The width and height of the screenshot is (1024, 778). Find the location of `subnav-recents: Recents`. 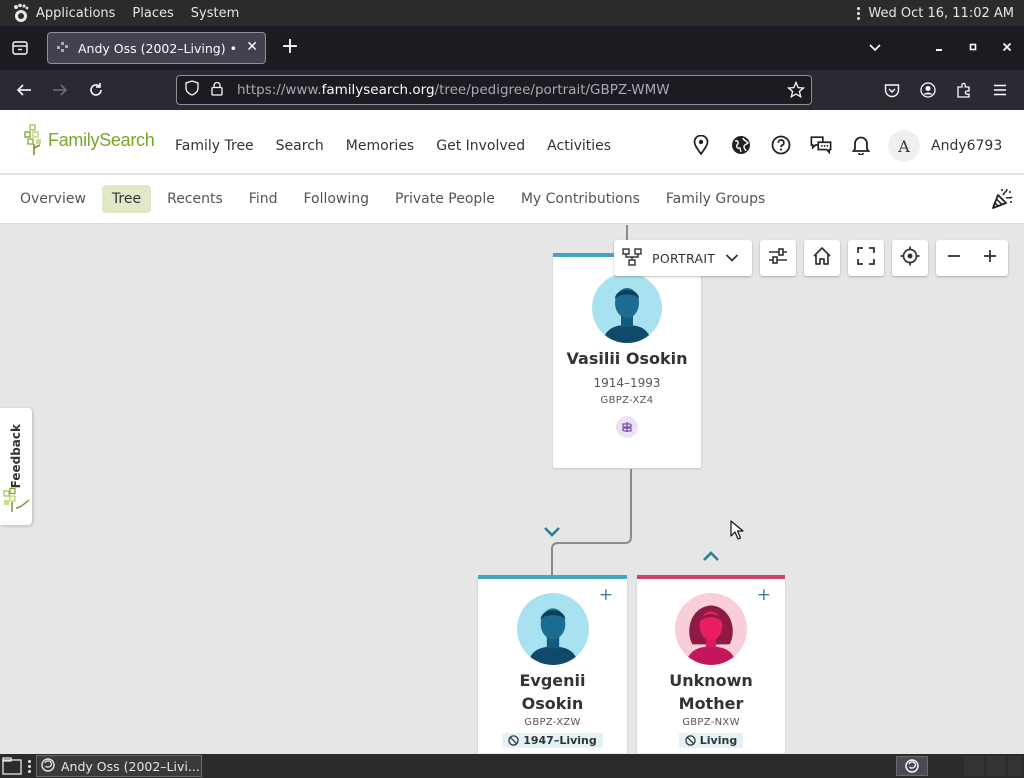

subnav-recents: Recents is located at coordinates (195, 199).